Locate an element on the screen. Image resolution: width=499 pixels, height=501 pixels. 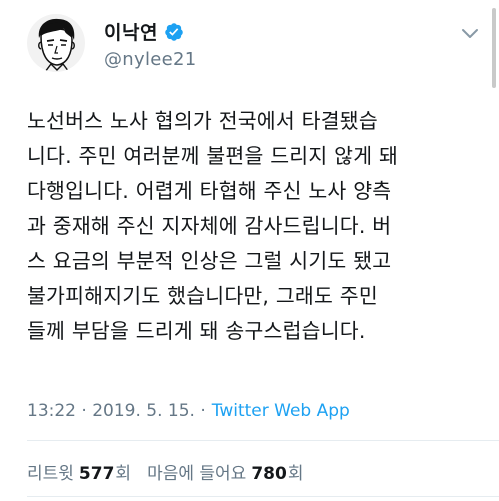
display-name: 이낙연 is located at coordinates (131, 31).